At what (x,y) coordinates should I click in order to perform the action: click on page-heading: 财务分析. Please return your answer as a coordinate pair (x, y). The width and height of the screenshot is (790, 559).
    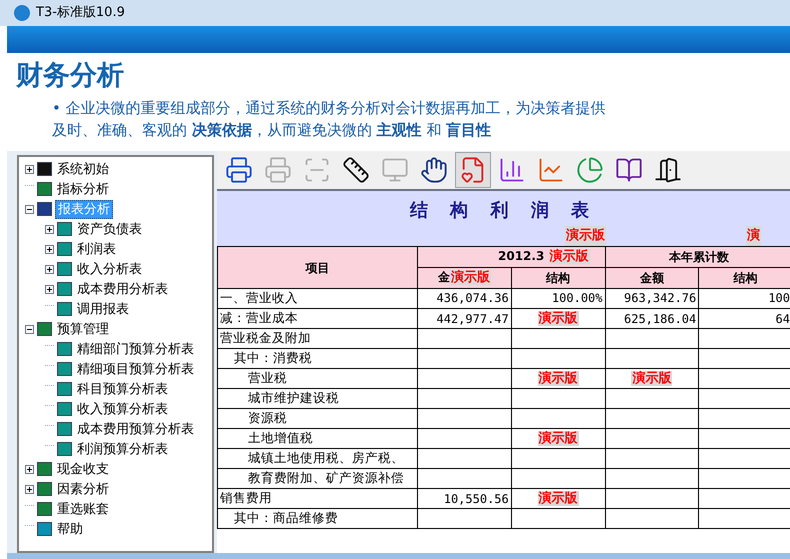
    Looking at the image, I should click on (70, 76).